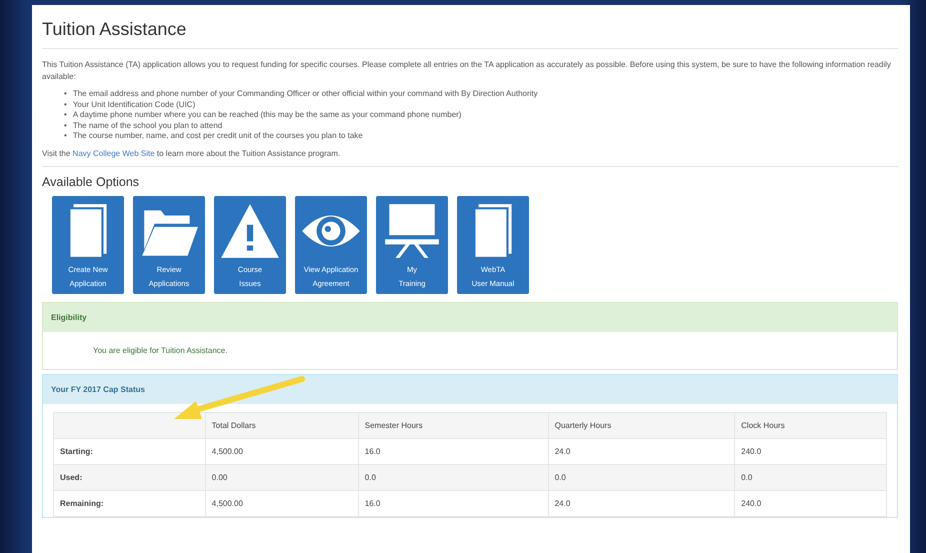 The image size is (926, 553). What do you see at coordinates (130, 503) in the screenshot?
I see `row-label-cell: Remaining:` at bounding box center [130, 503].